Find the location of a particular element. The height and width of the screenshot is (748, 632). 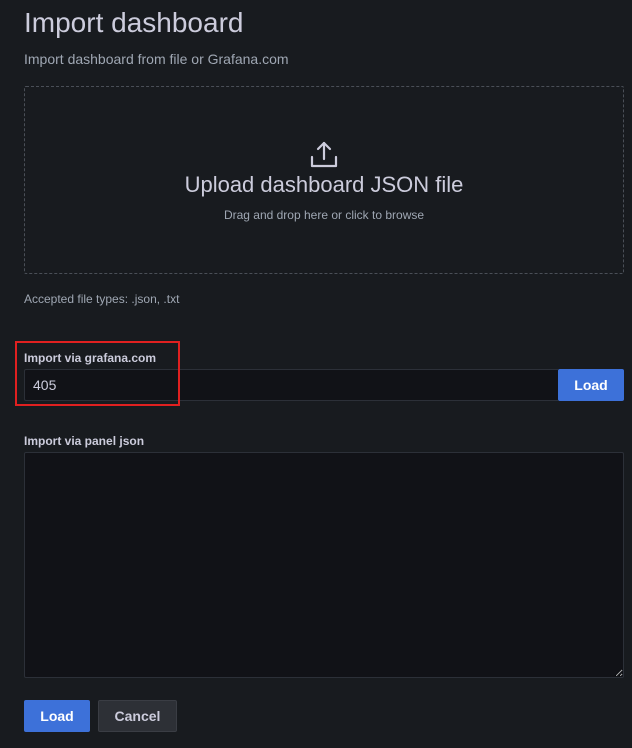

upload-icon is located at coordinates (324, 154).